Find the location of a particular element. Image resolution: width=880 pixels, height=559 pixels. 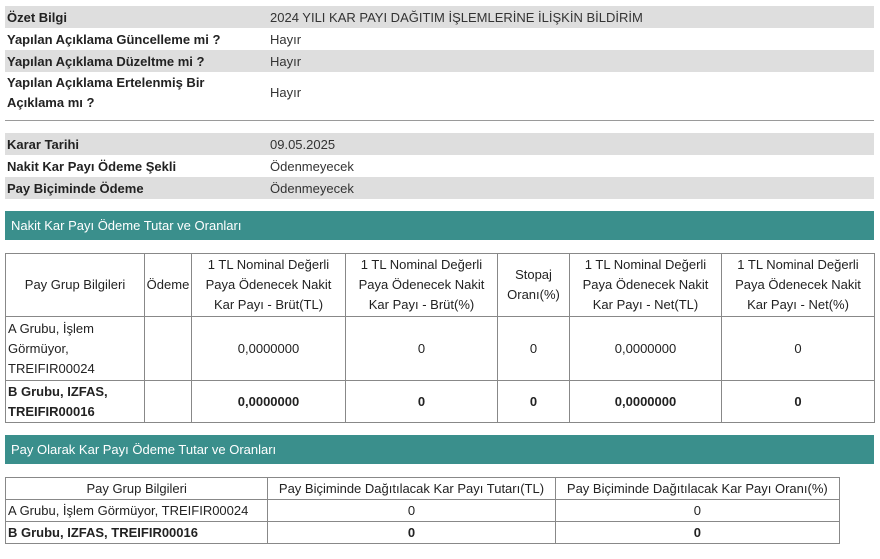

update-value: Hayır is located at coordinates (286, 39).